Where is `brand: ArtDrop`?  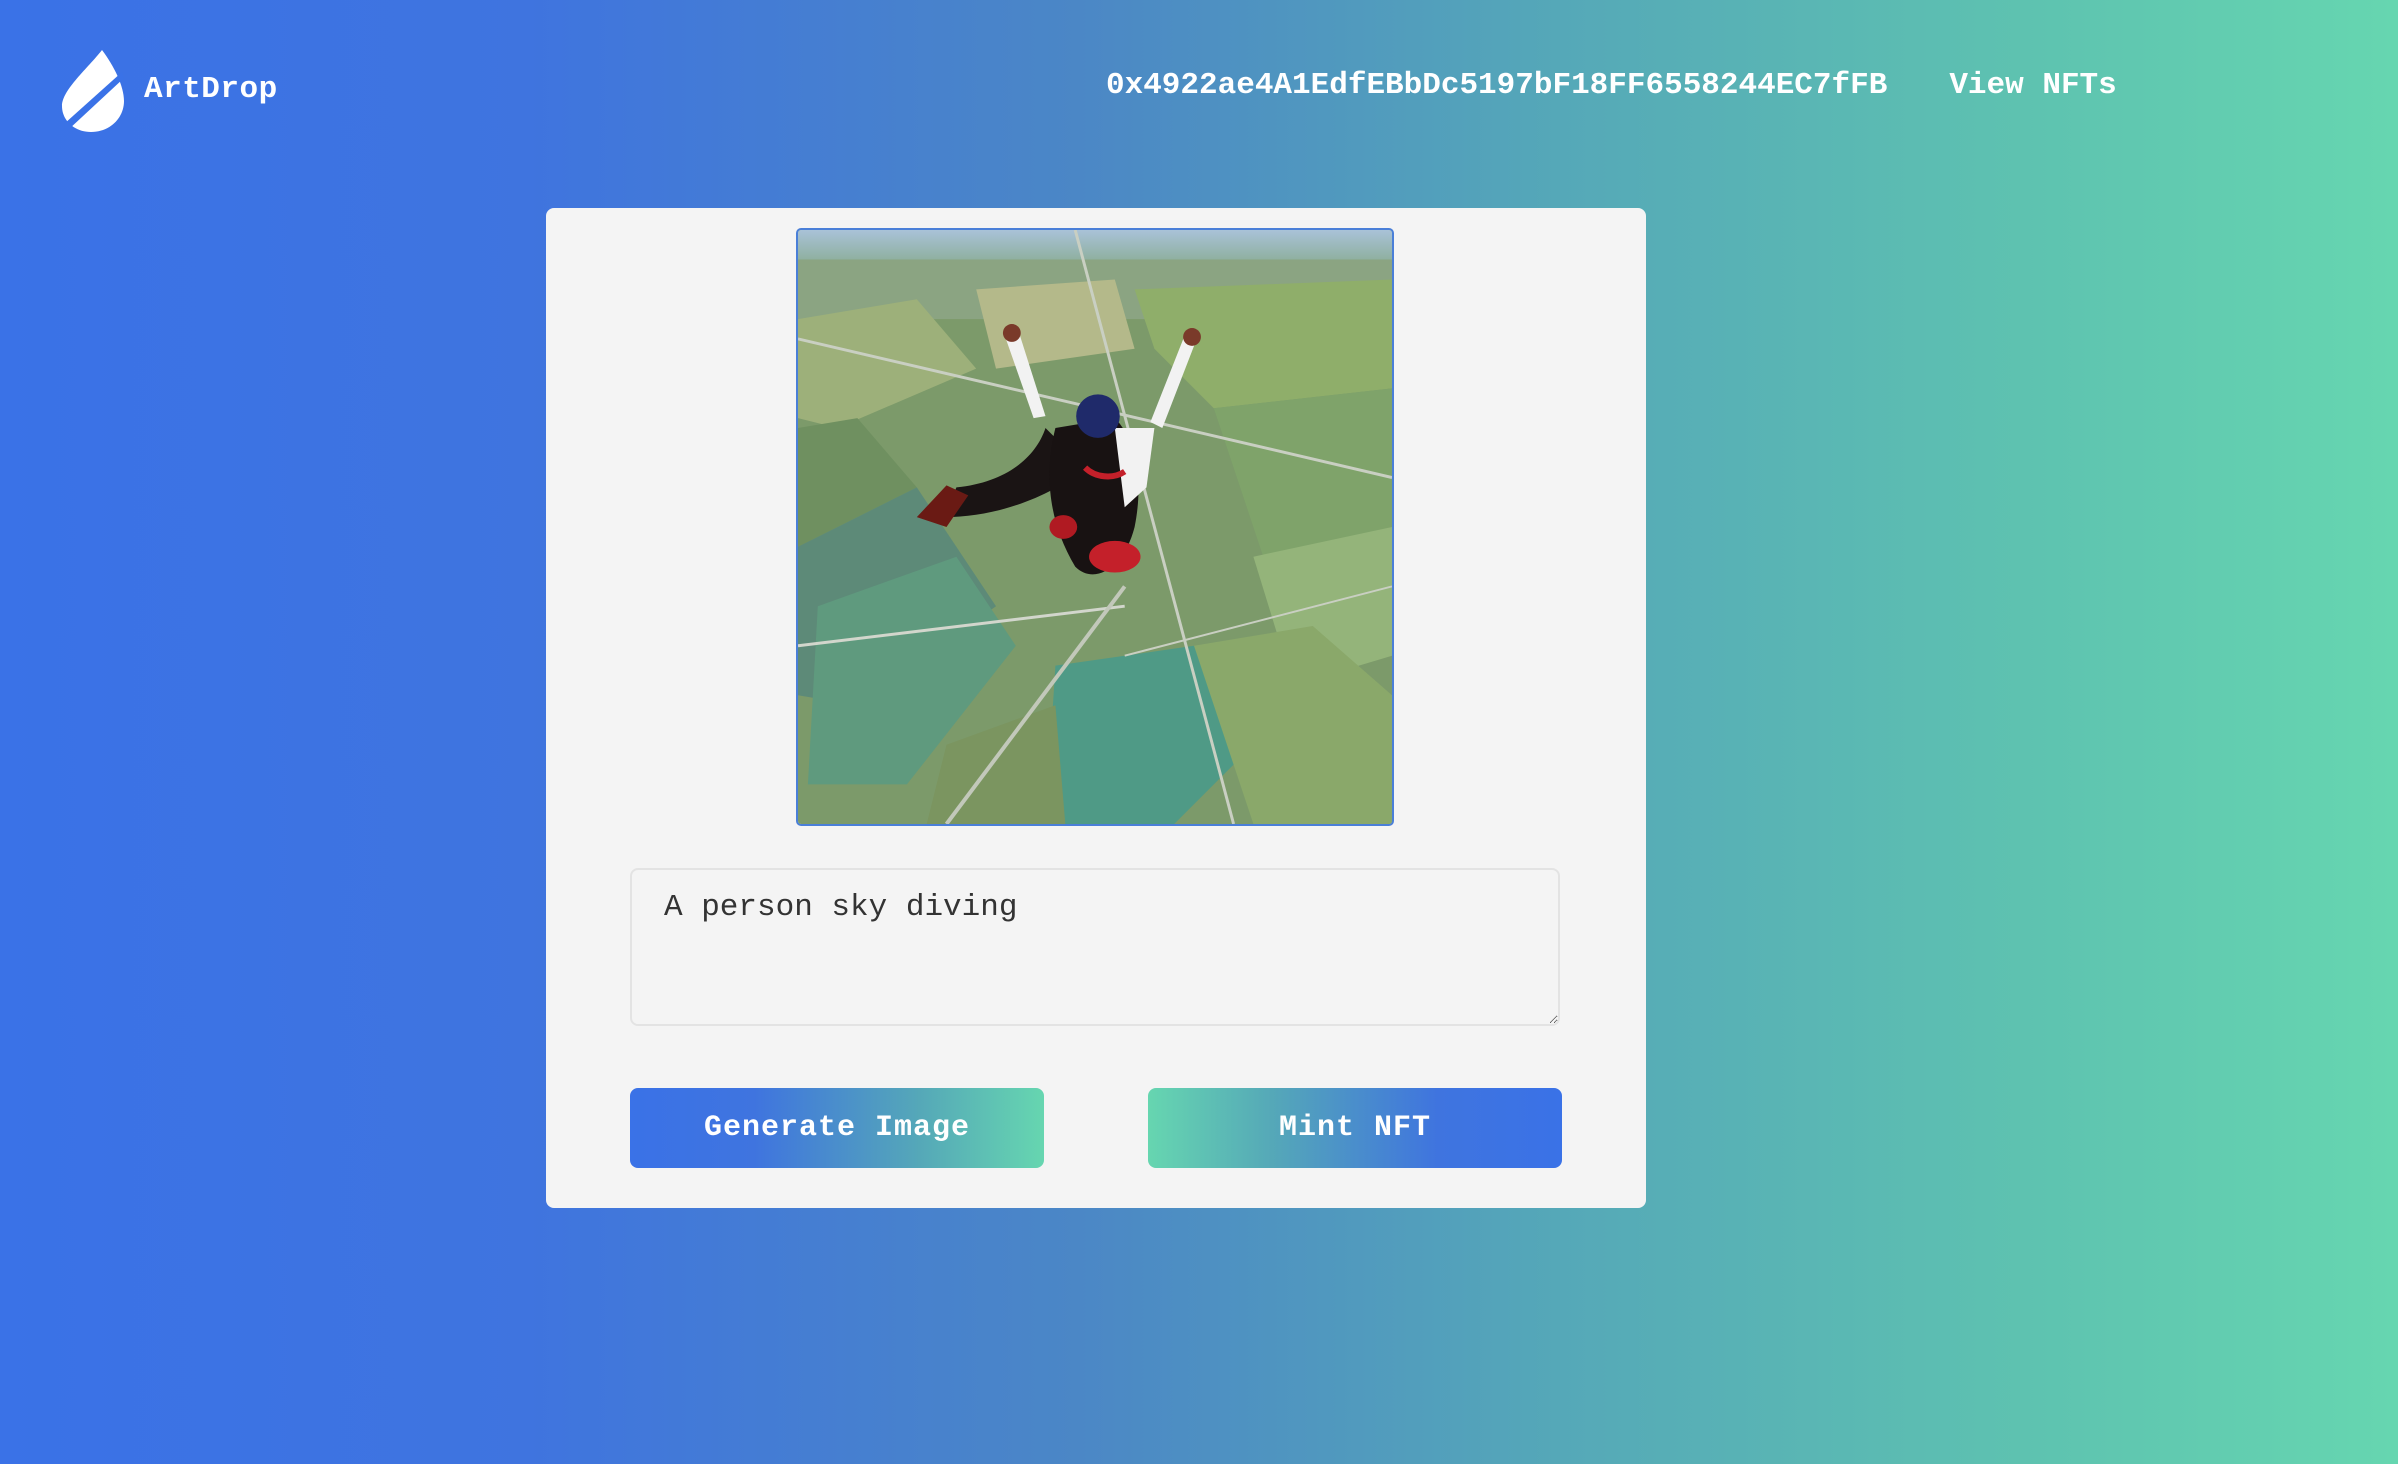
brand: ArtDrop is located at coordinates (168, 89).